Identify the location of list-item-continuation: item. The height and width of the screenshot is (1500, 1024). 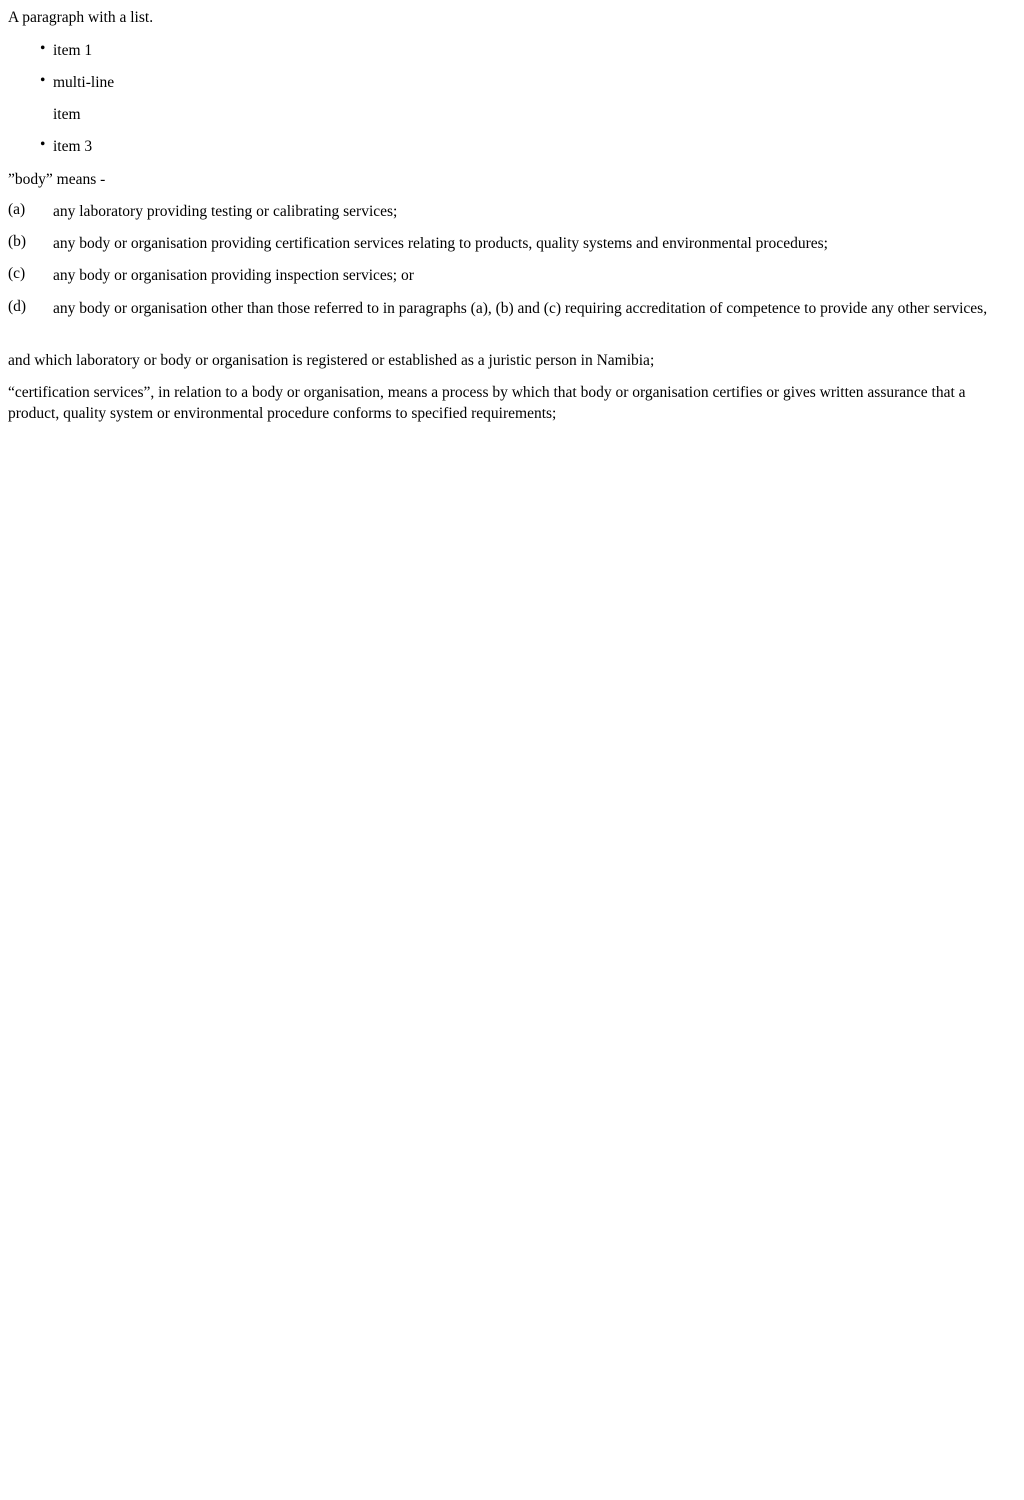
(67, 114).